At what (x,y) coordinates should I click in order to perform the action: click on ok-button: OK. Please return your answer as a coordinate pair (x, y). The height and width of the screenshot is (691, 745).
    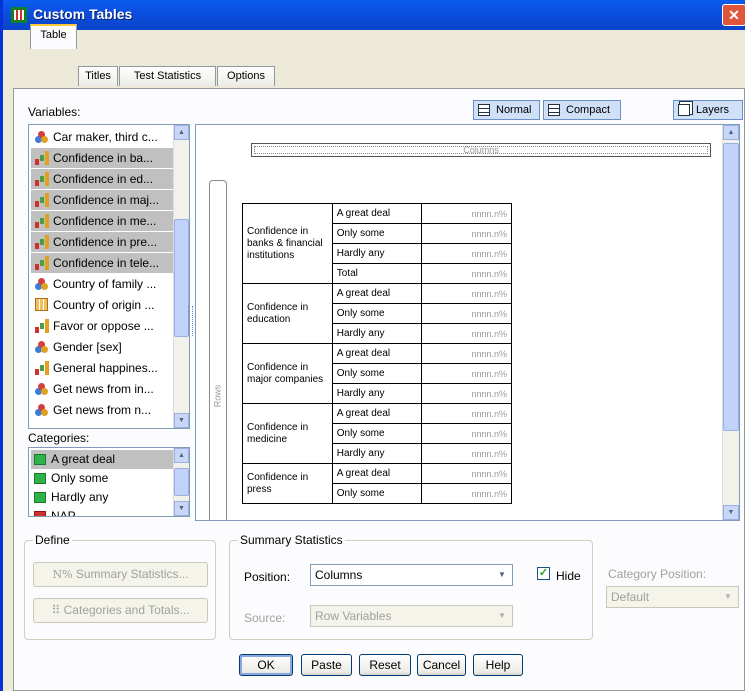
    Looking at the image, I should click on (266, 665).